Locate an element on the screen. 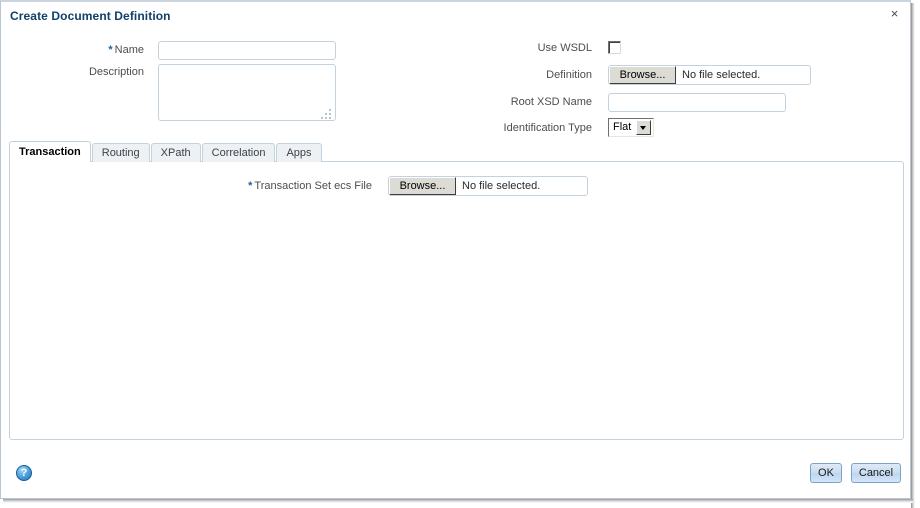 This screenshot has width=920, height=508. tab-routing: Routing is located at coordinates (120, 152).